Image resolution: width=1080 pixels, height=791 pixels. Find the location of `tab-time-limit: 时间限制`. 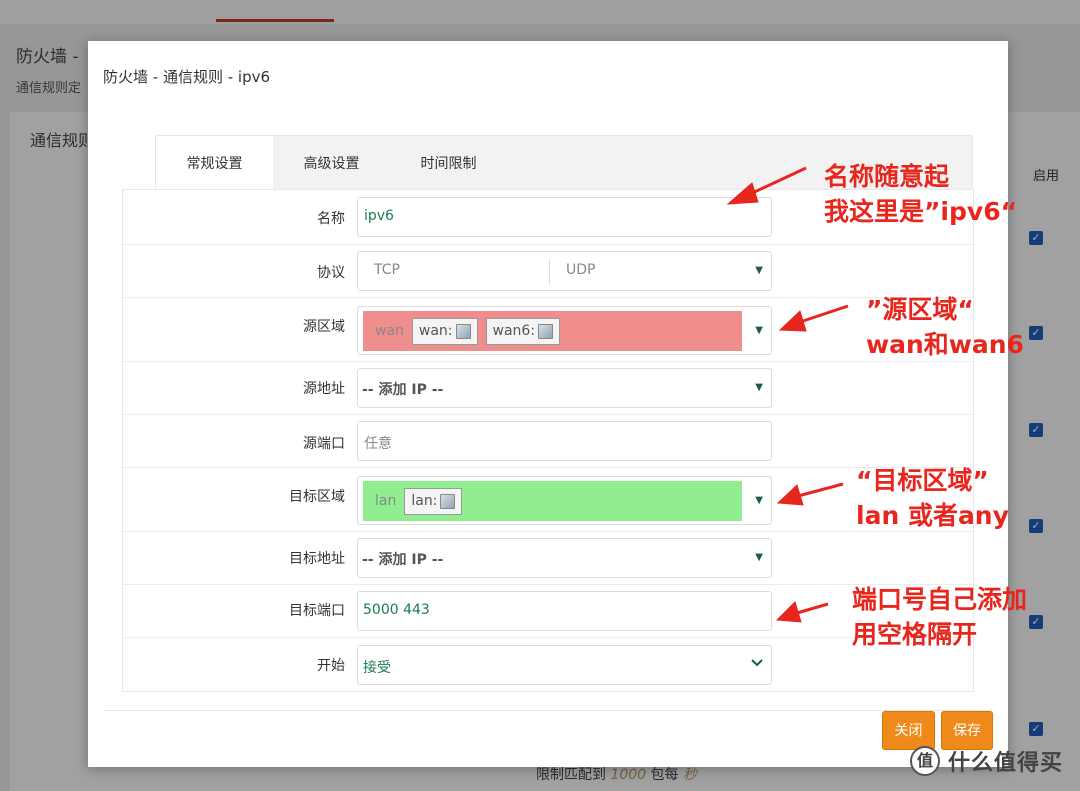

tab-time-limit: 时间限制 is located at coordinates (448, 163).